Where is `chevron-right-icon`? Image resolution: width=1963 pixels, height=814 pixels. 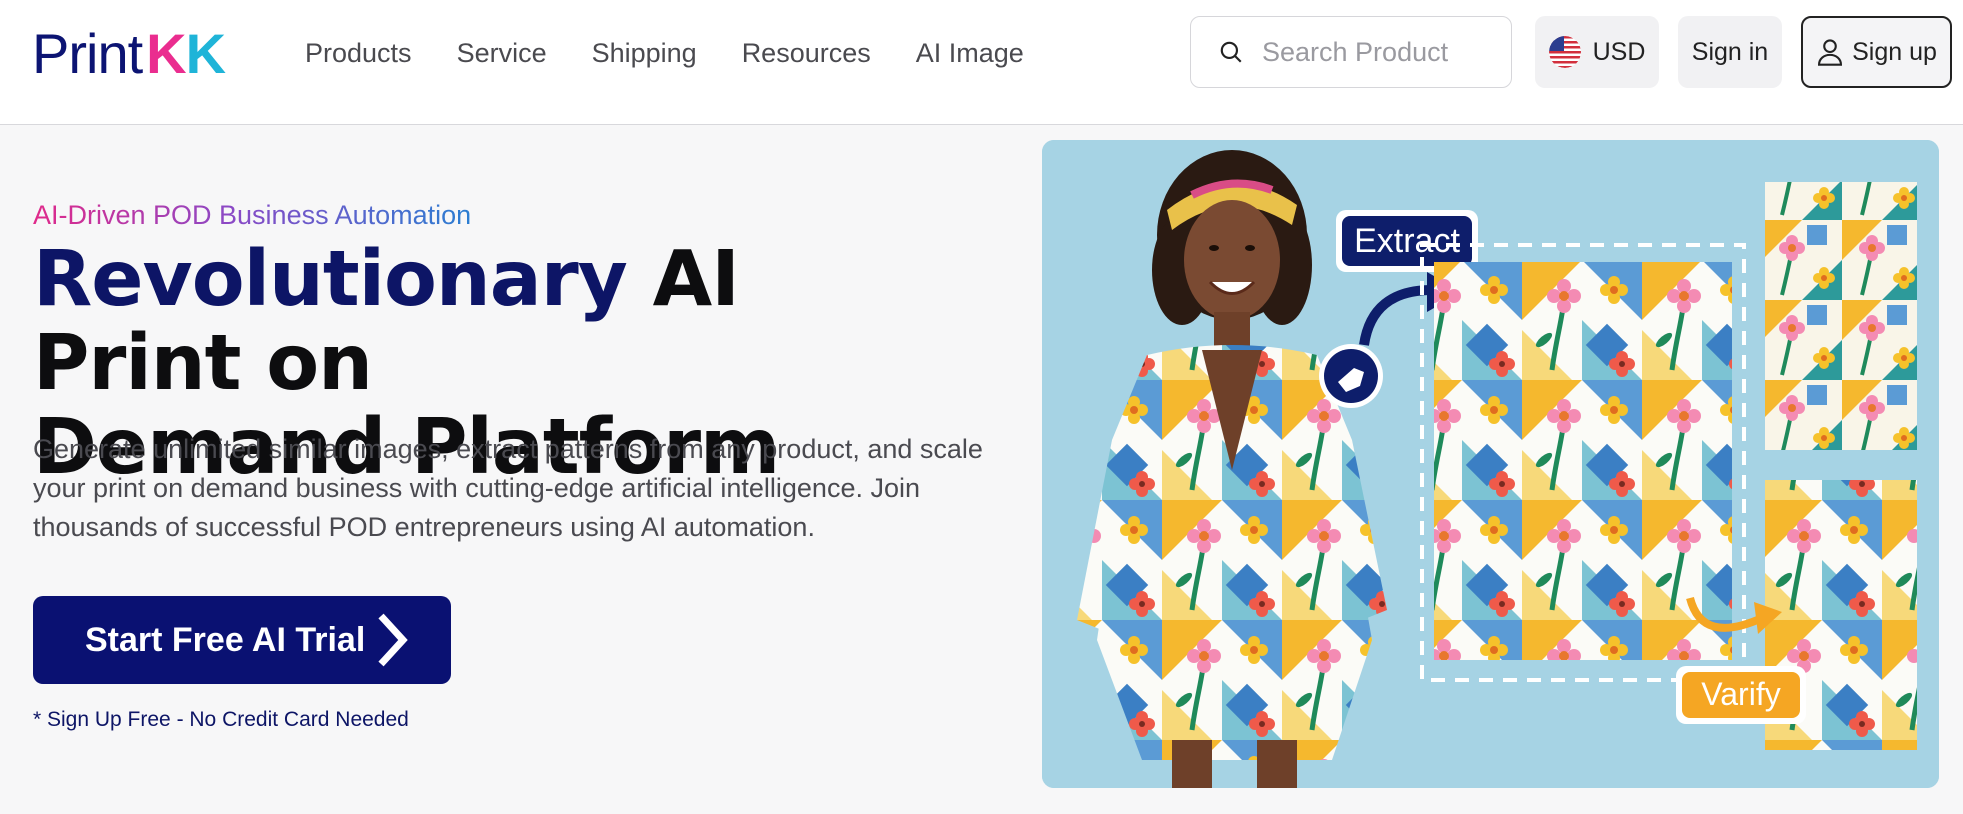 chevron-right-icon is located at coordinates (393, 640).